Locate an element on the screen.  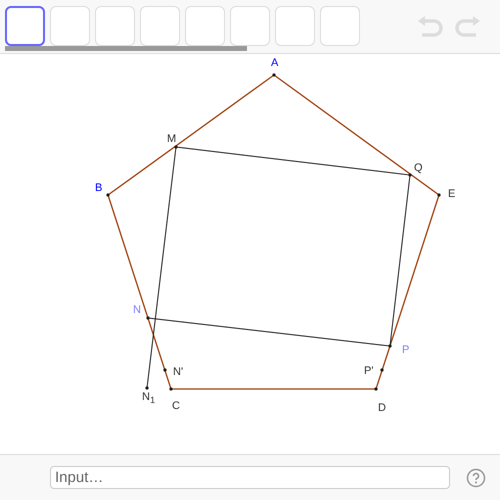
point-label: D is located at coordinates (382, 408).